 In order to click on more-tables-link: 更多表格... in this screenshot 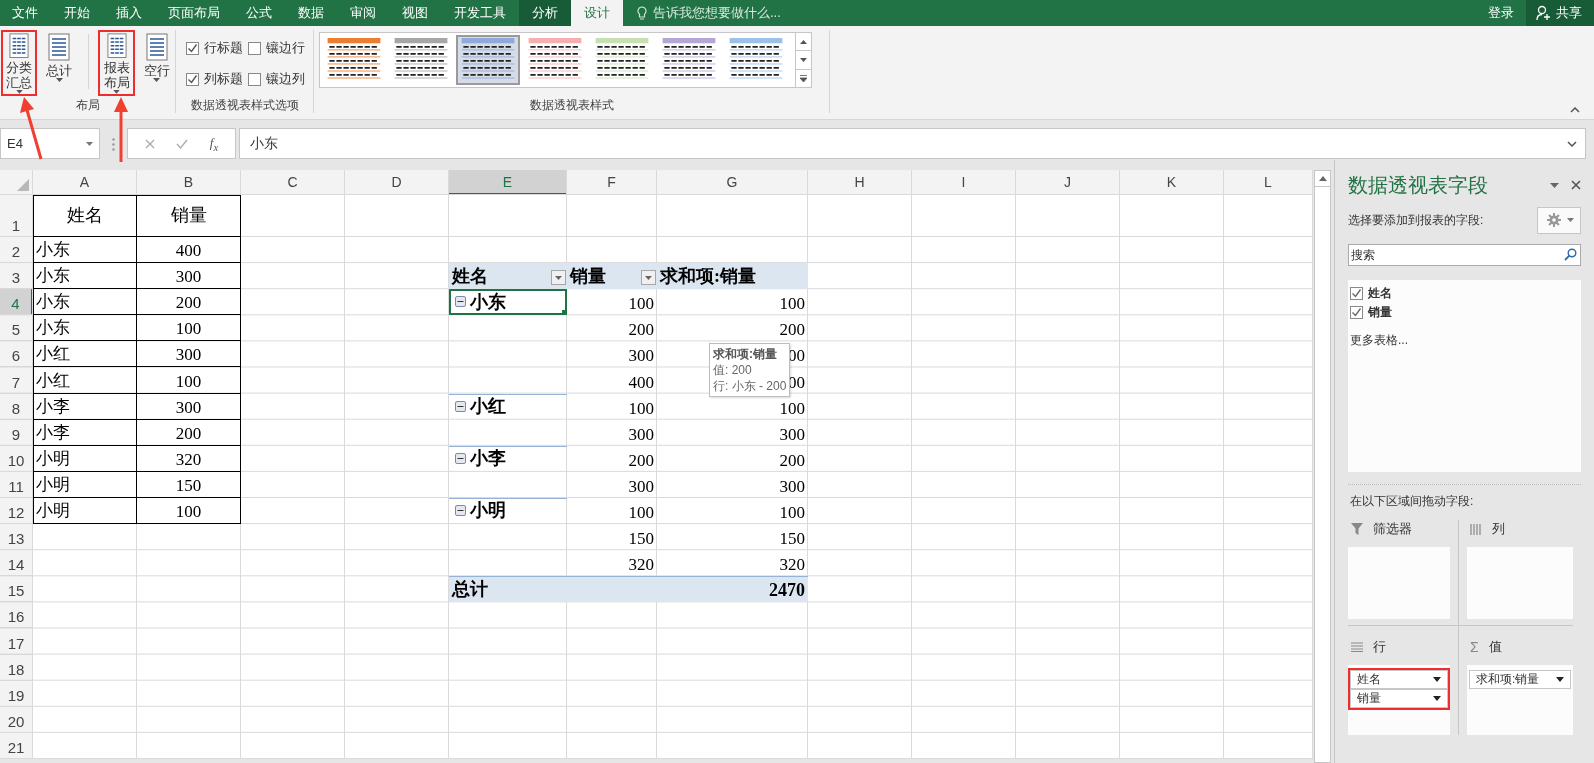, I will do `click(1379, 340)`.